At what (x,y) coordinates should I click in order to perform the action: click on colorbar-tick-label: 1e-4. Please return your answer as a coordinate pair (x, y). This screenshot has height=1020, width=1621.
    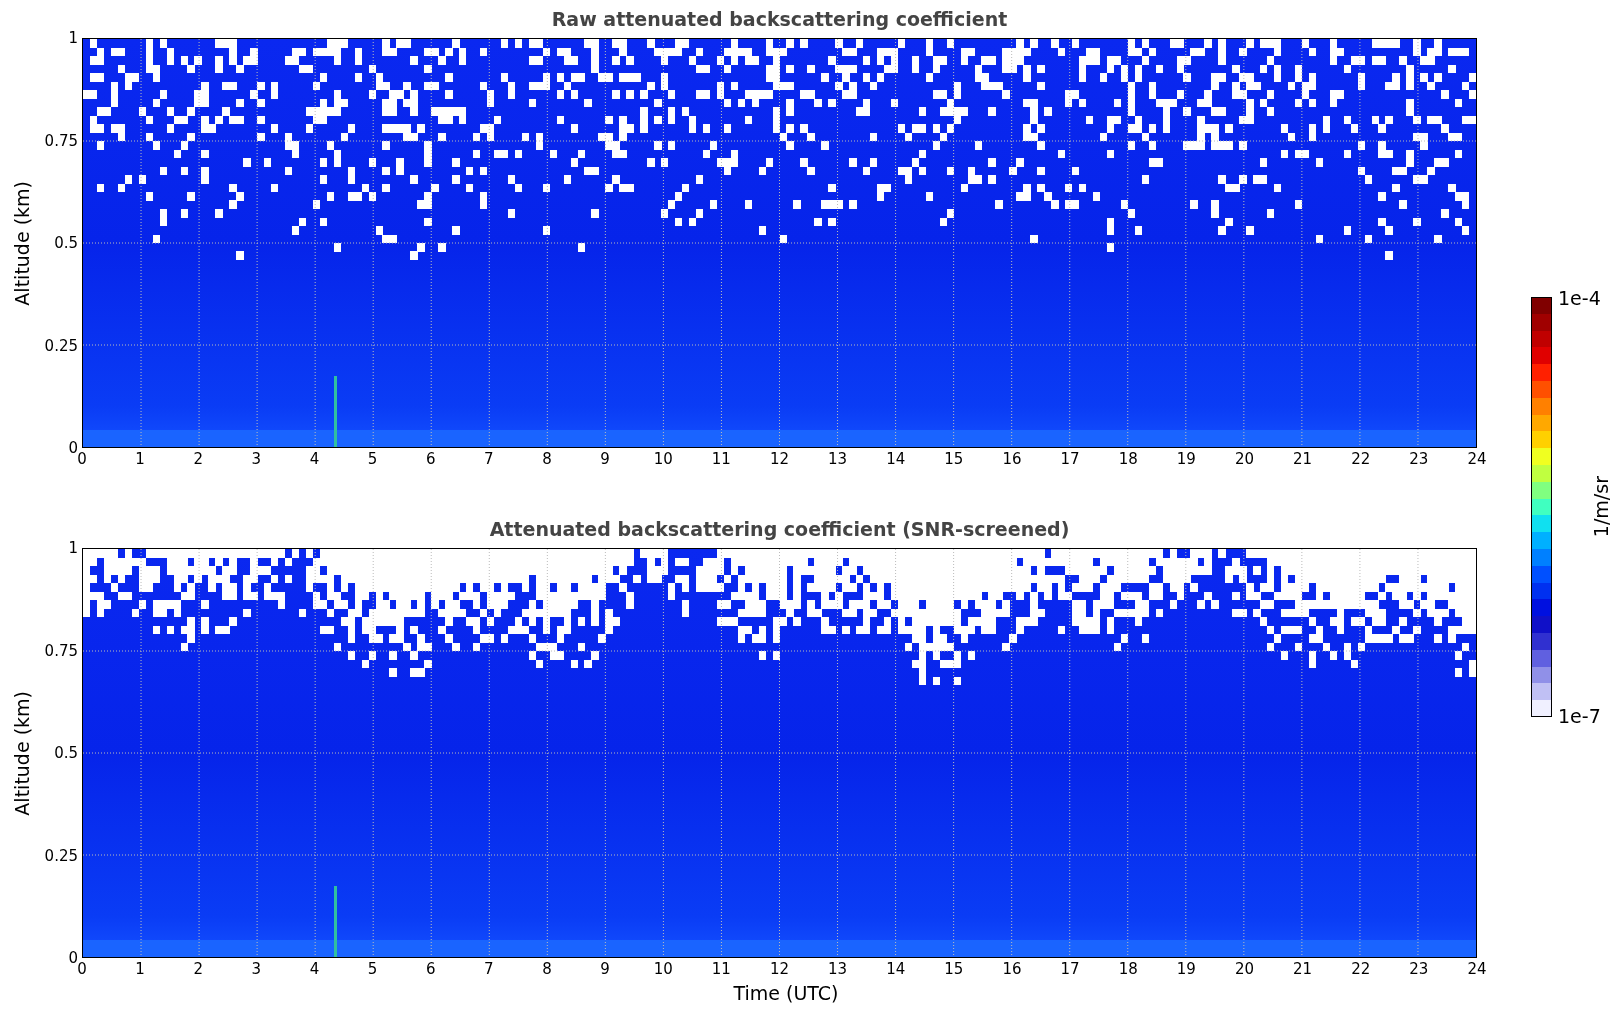
    Looking at the image, I should click on (1579, 298).